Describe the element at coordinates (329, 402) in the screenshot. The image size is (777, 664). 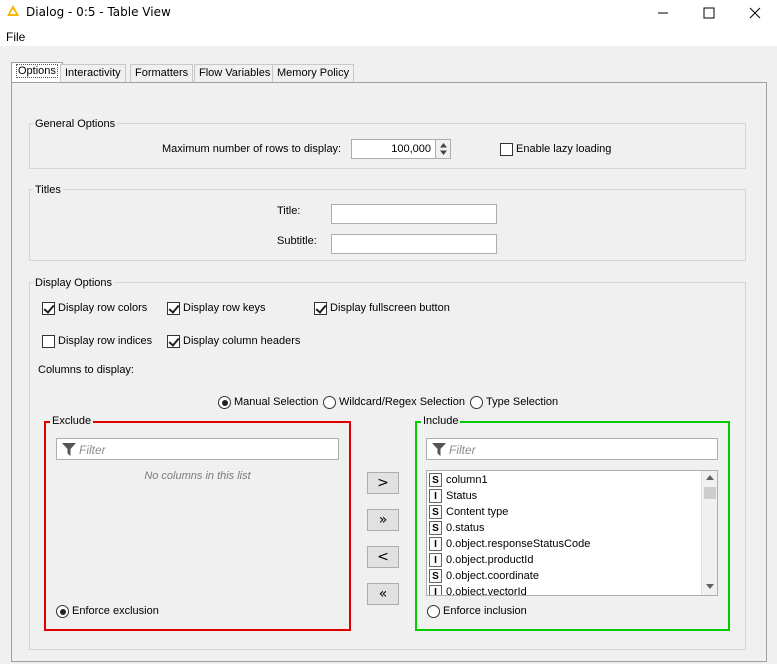
I see `wildcard-selection-radio` at that location.